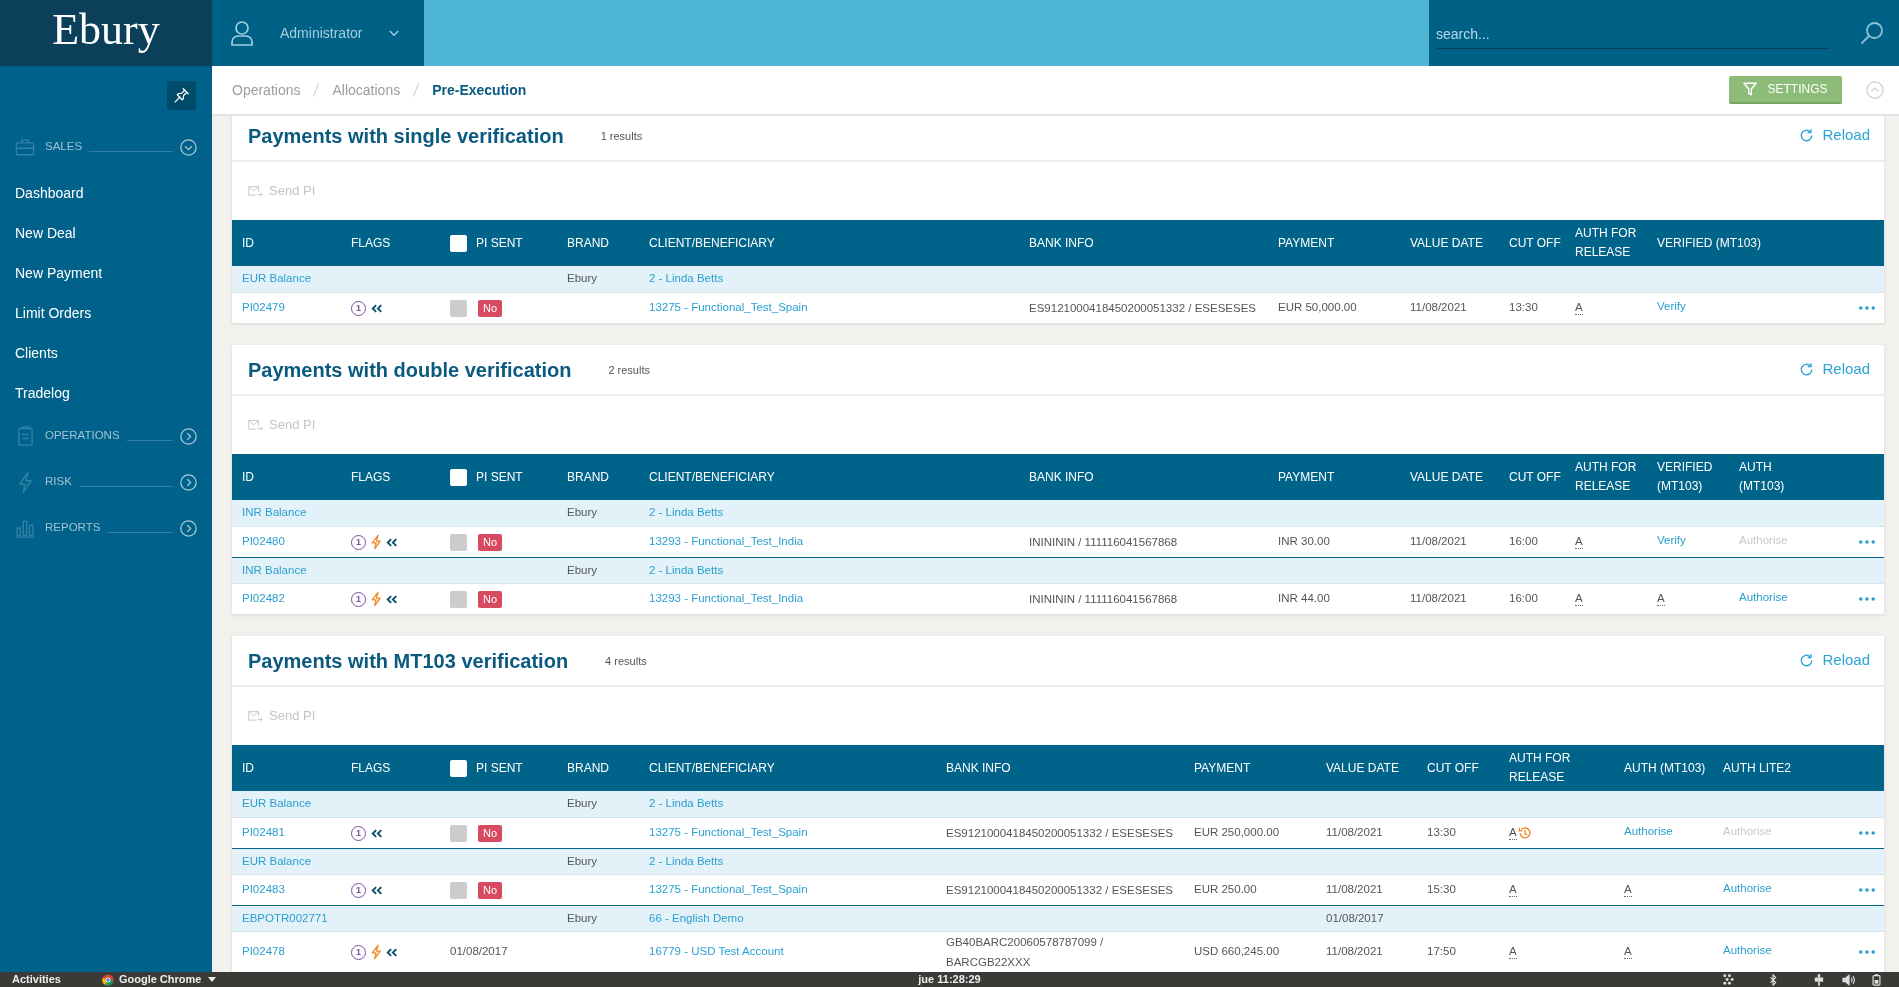 The height and width of the screenshot is (987, 1899). I want to click on sidebar-item: Tradelog, so click(106, 393).